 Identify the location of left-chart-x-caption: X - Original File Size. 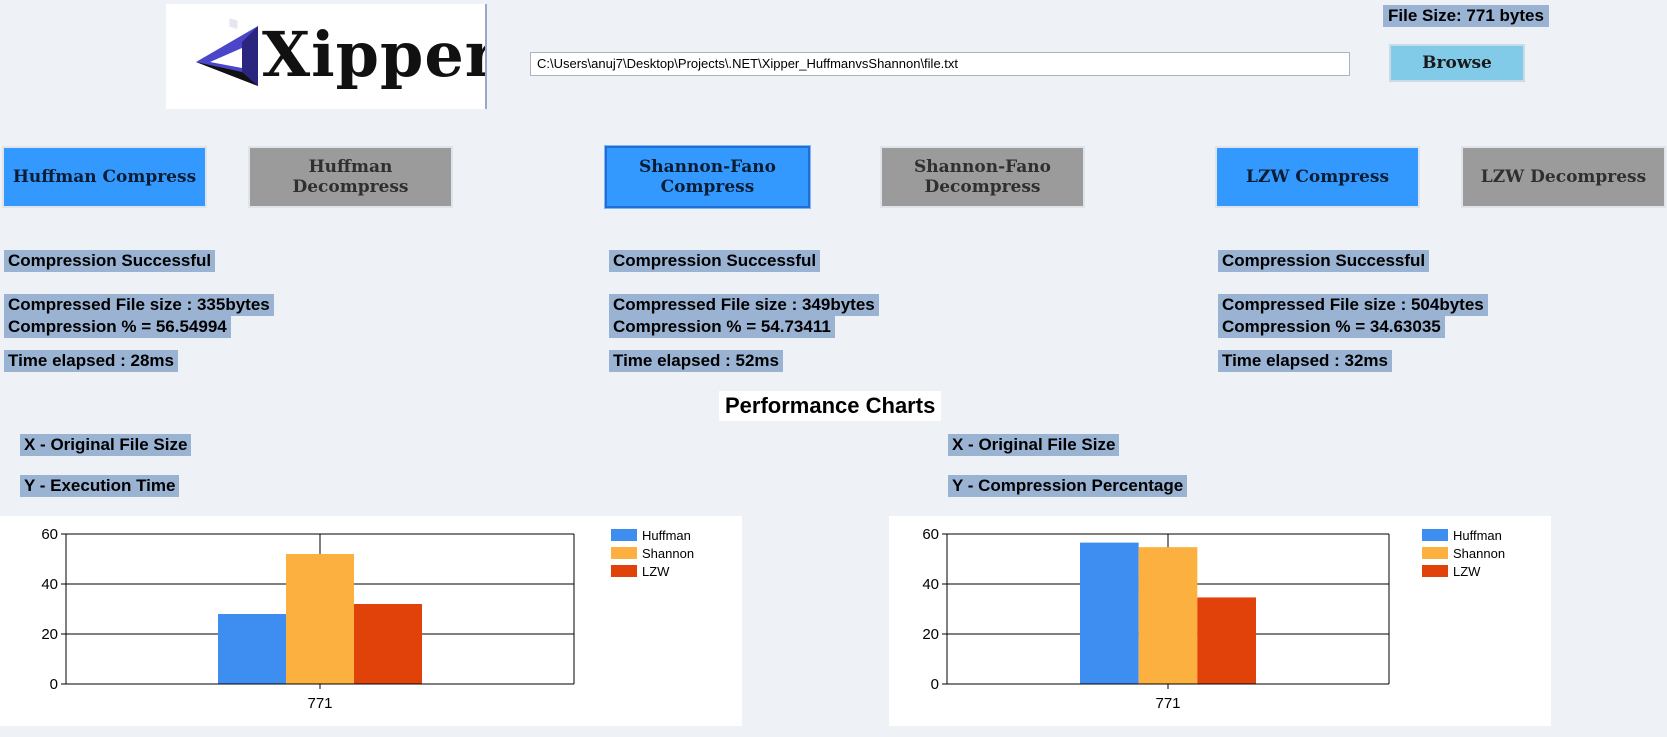
(106, 445).